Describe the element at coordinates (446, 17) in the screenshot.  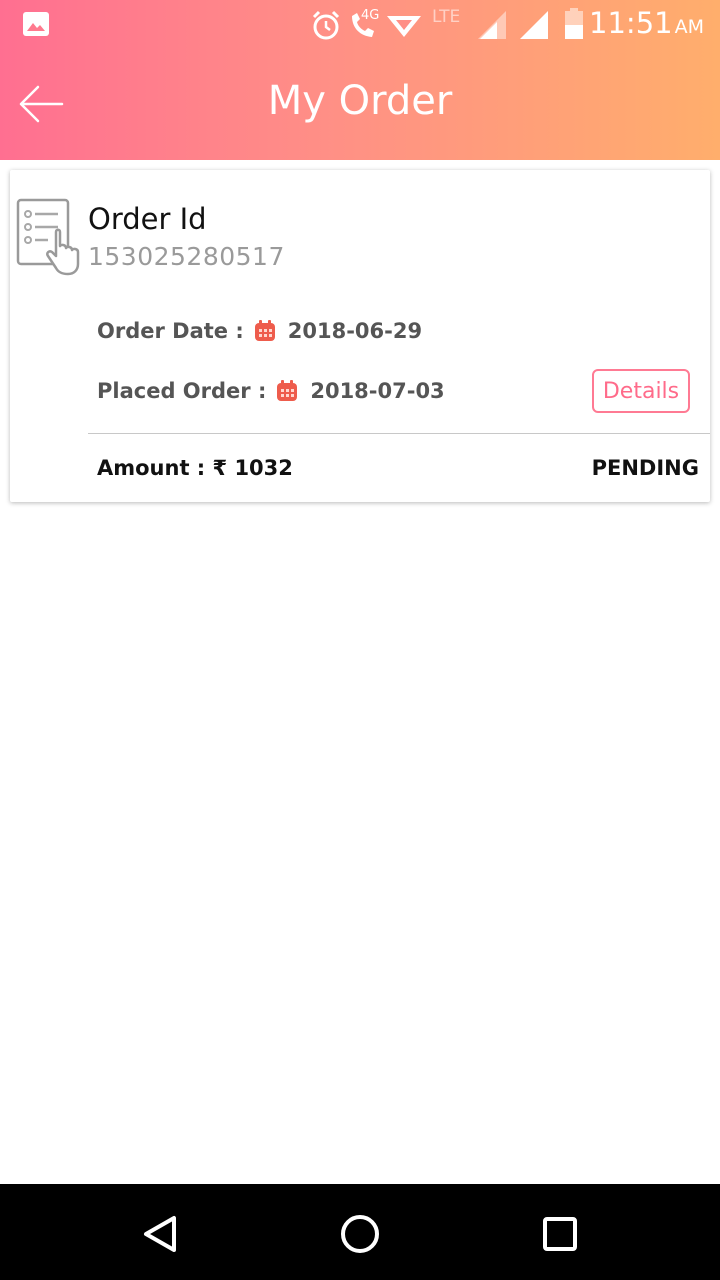
I see `network-label: LTE` at that location.